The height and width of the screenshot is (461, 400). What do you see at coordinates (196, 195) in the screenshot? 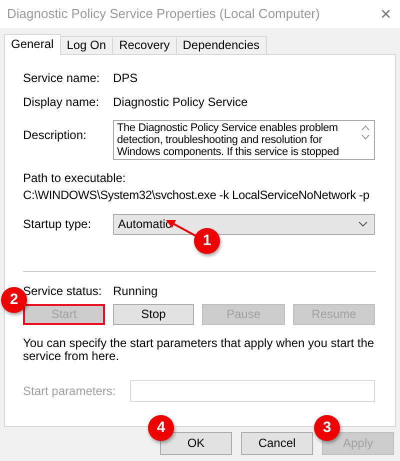
I see `path-value: C:\WINDOWS\System32\svchost.exe -k LocalServiceNoNetwork -p` at bounding box center [196, 195].